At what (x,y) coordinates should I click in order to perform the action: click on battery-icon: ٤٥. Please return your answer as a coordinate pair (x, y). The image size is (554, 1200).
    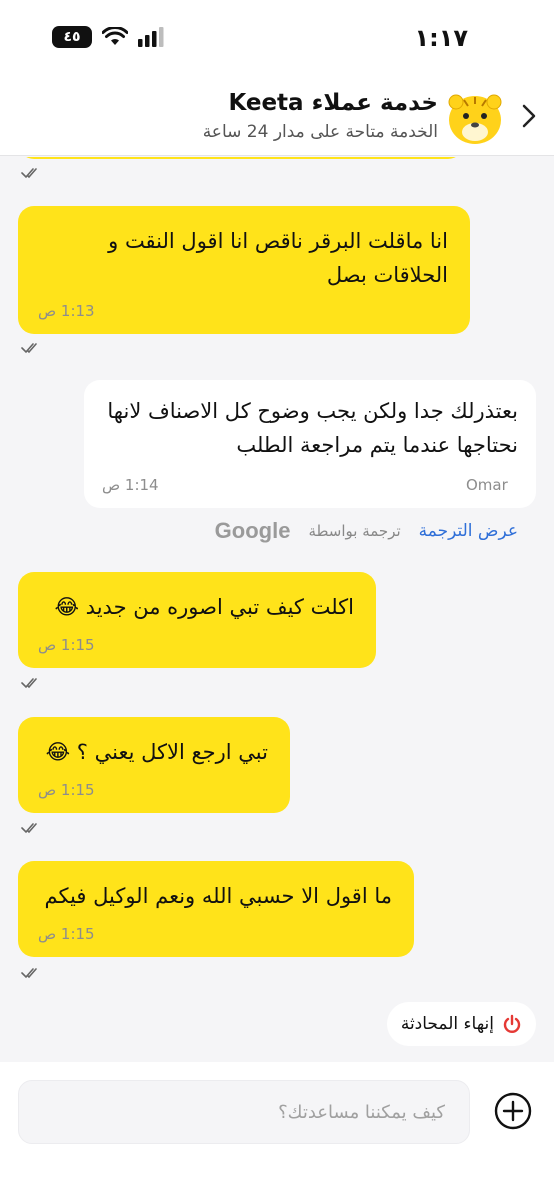
    Looking at the image, I should click on (72, 37).